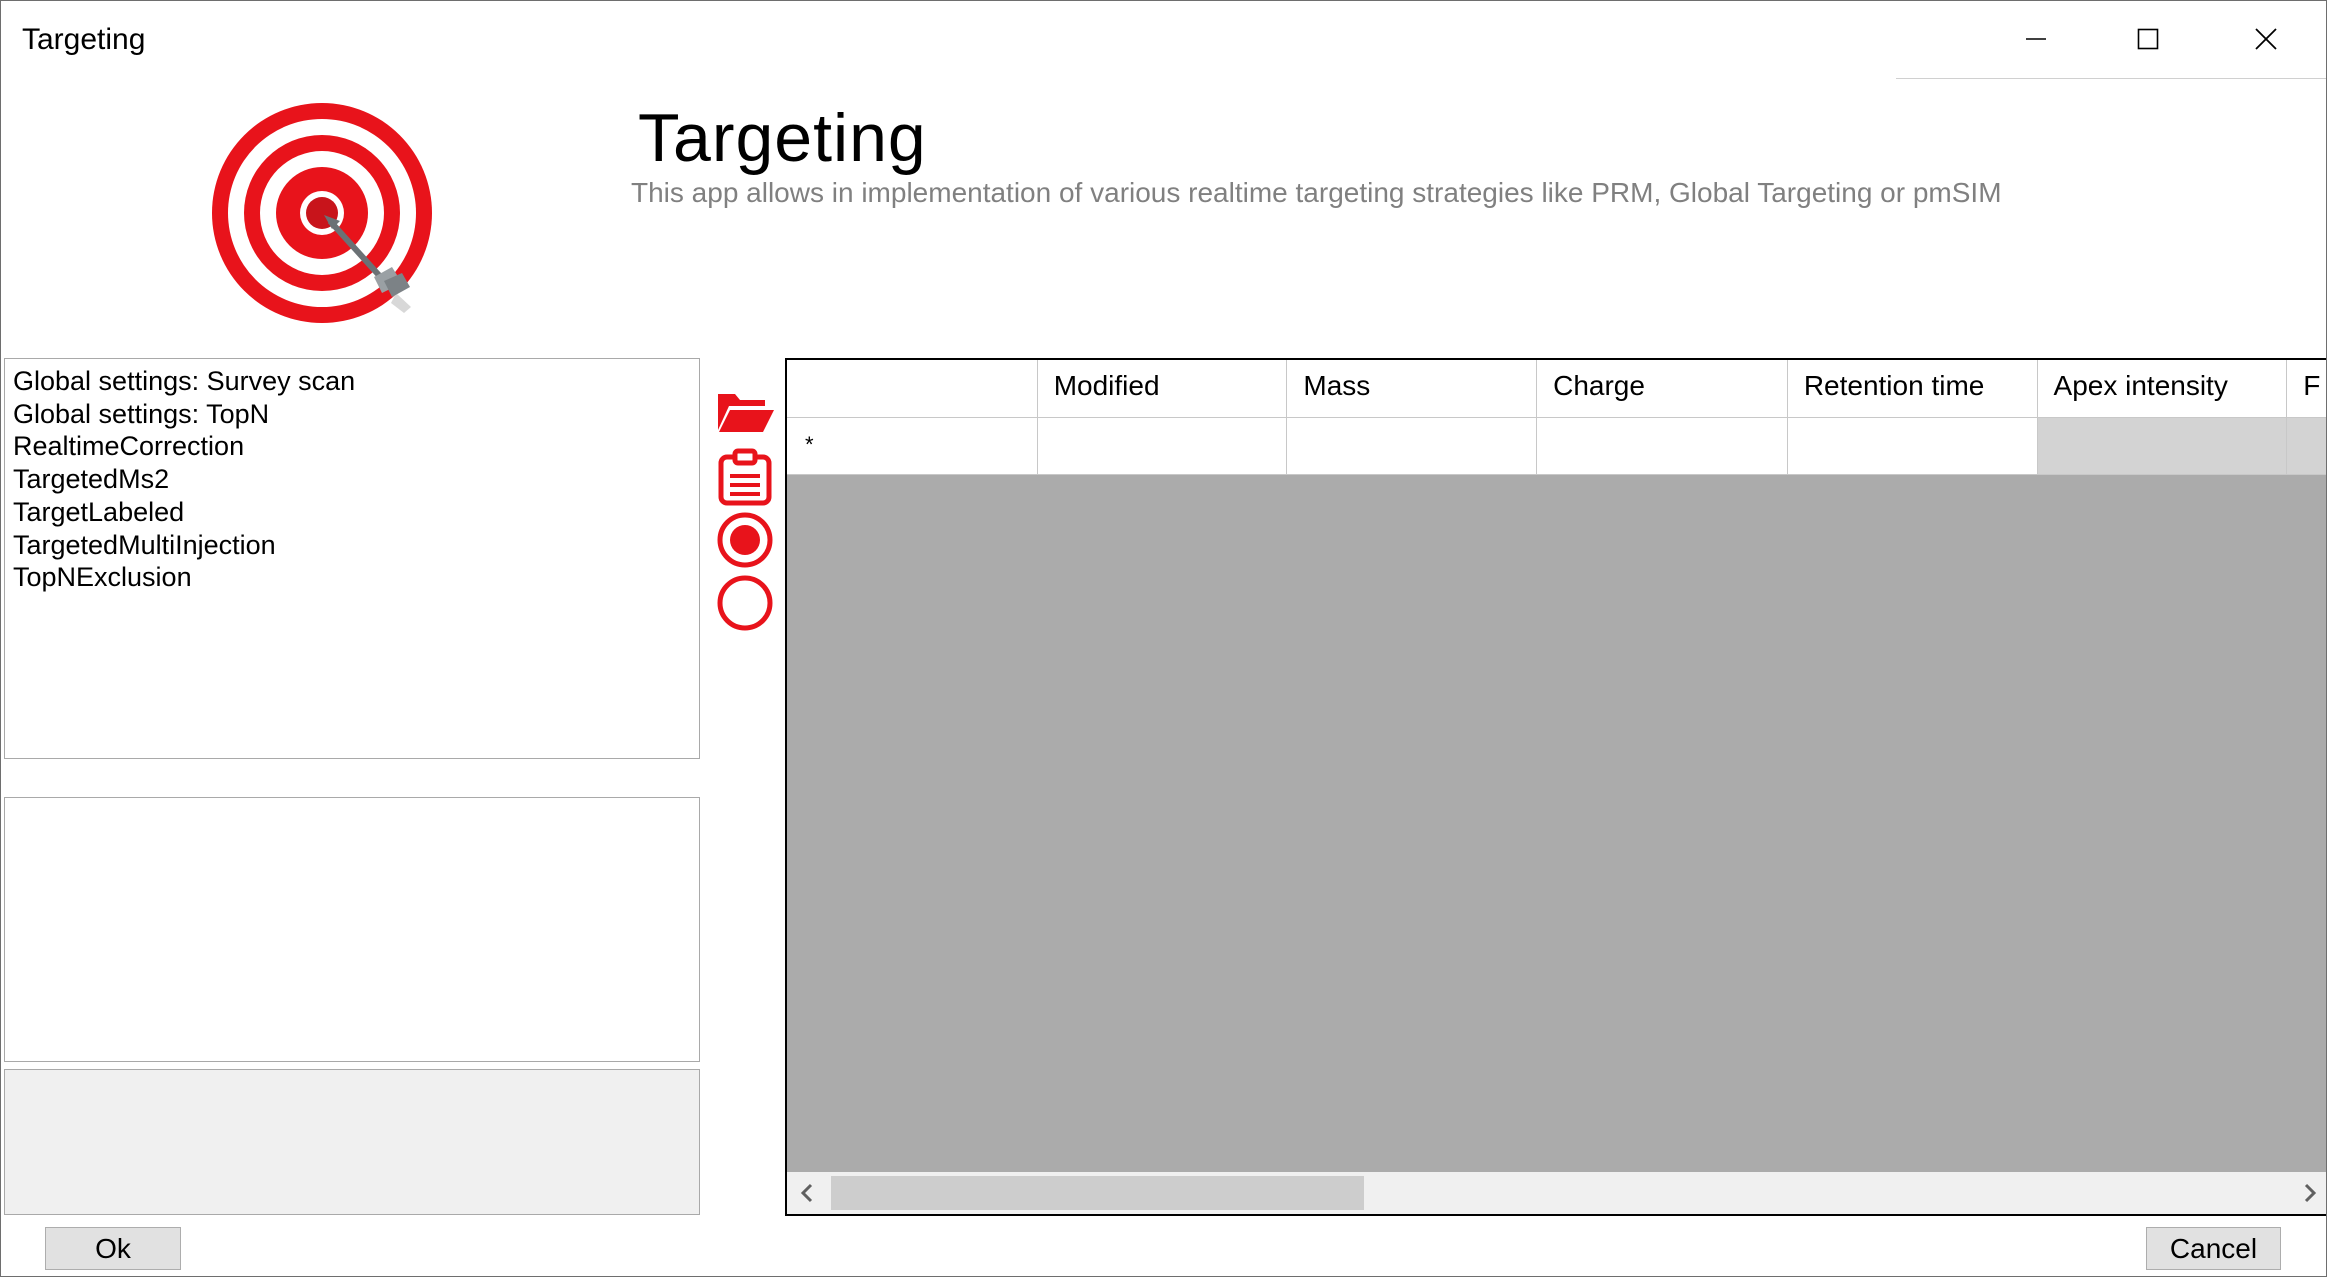 This screenshot has height=1277, width=2327. Describe the element at coordinates (356, 479) in the screenshot. I see `list-item: TargetedMs2` at that location.